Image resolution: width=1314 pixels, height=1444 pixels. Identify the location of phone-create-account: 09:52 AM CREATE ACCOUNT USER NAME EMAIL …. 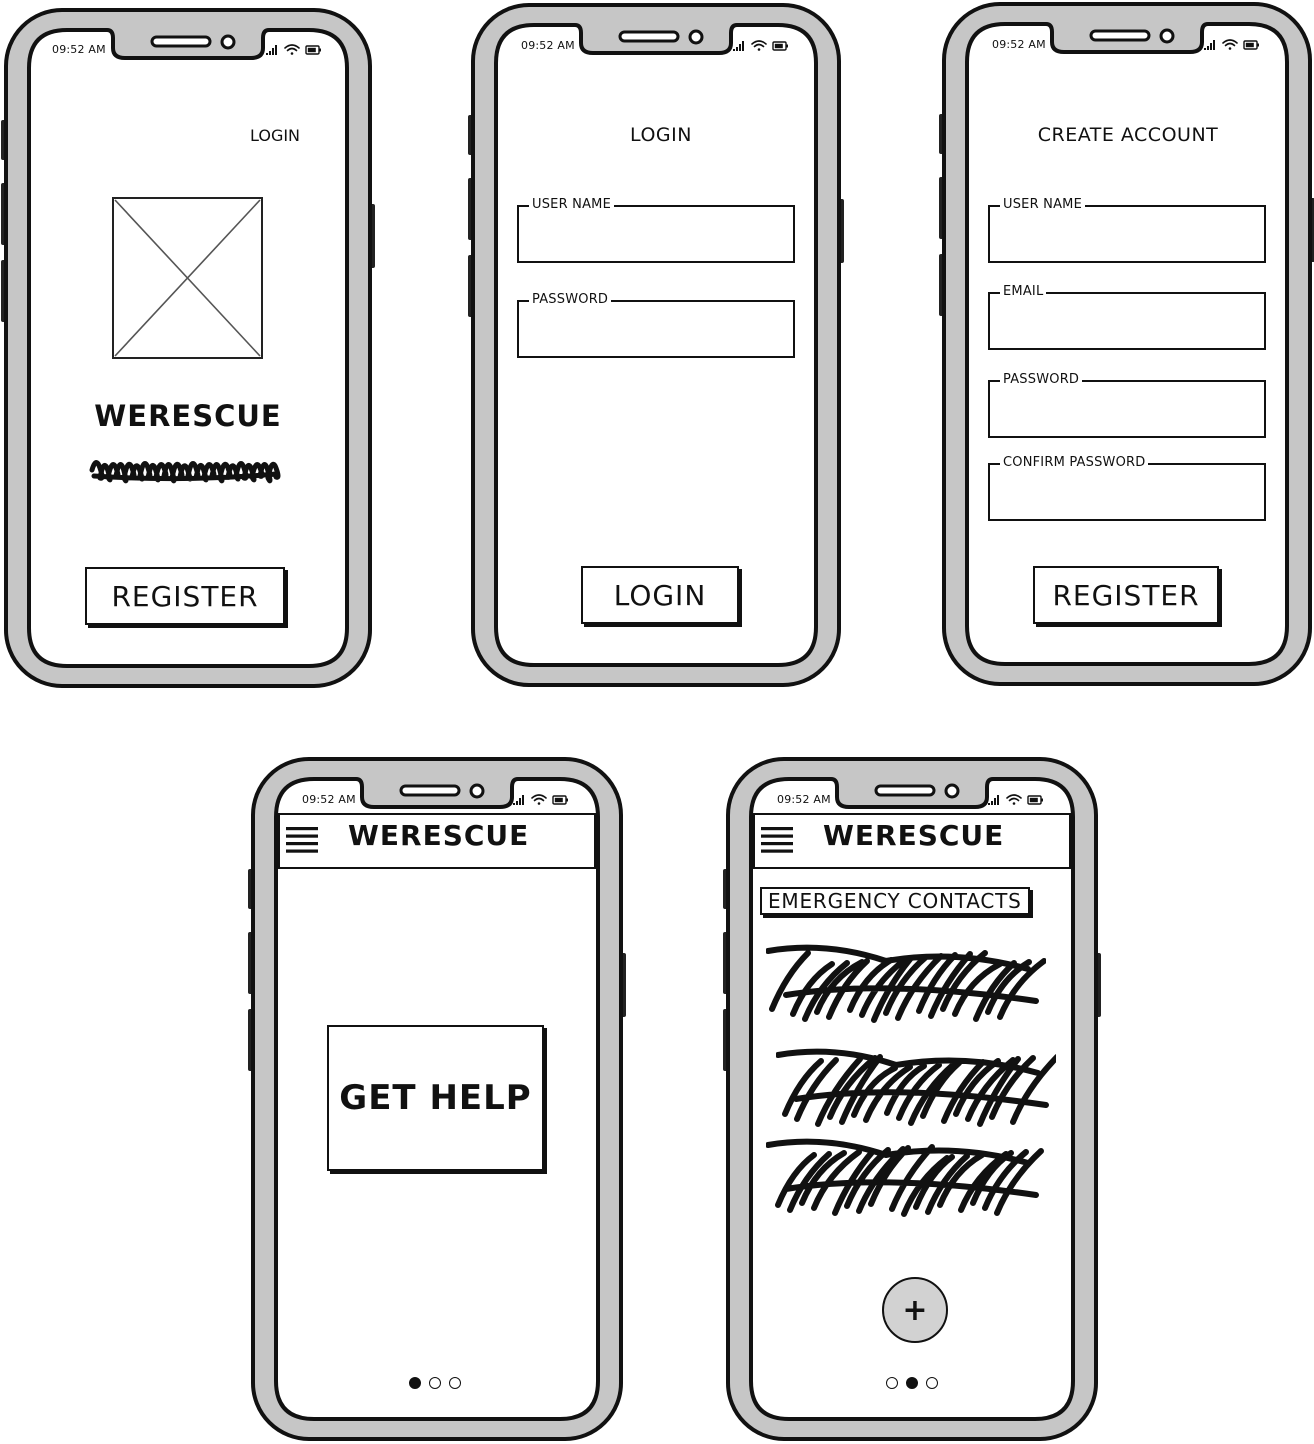
(1126, 344).